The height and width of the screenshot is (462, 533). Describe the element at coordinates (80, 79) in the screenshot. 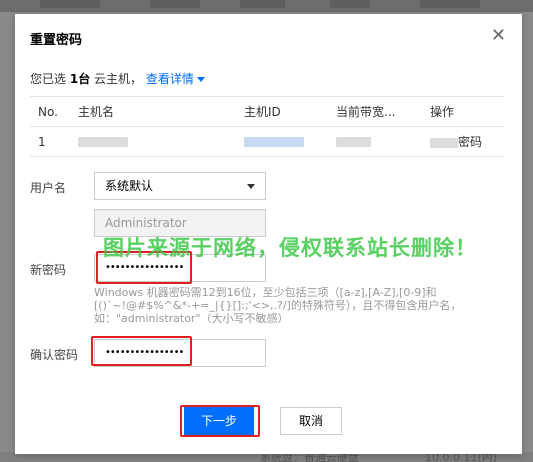

I see `selection-count: 1台` at that location.